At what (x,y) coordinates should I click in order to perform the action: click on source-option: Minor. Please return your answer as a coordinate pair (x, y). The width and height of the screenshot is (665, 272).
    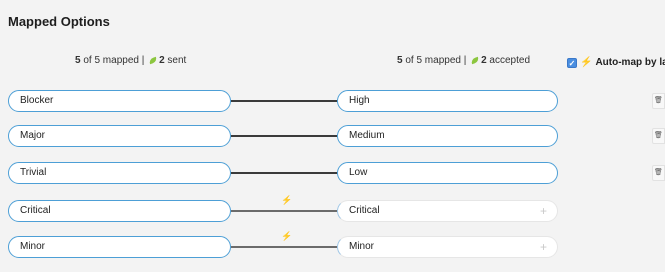
    Looking at the image, I should click on (119, 247).